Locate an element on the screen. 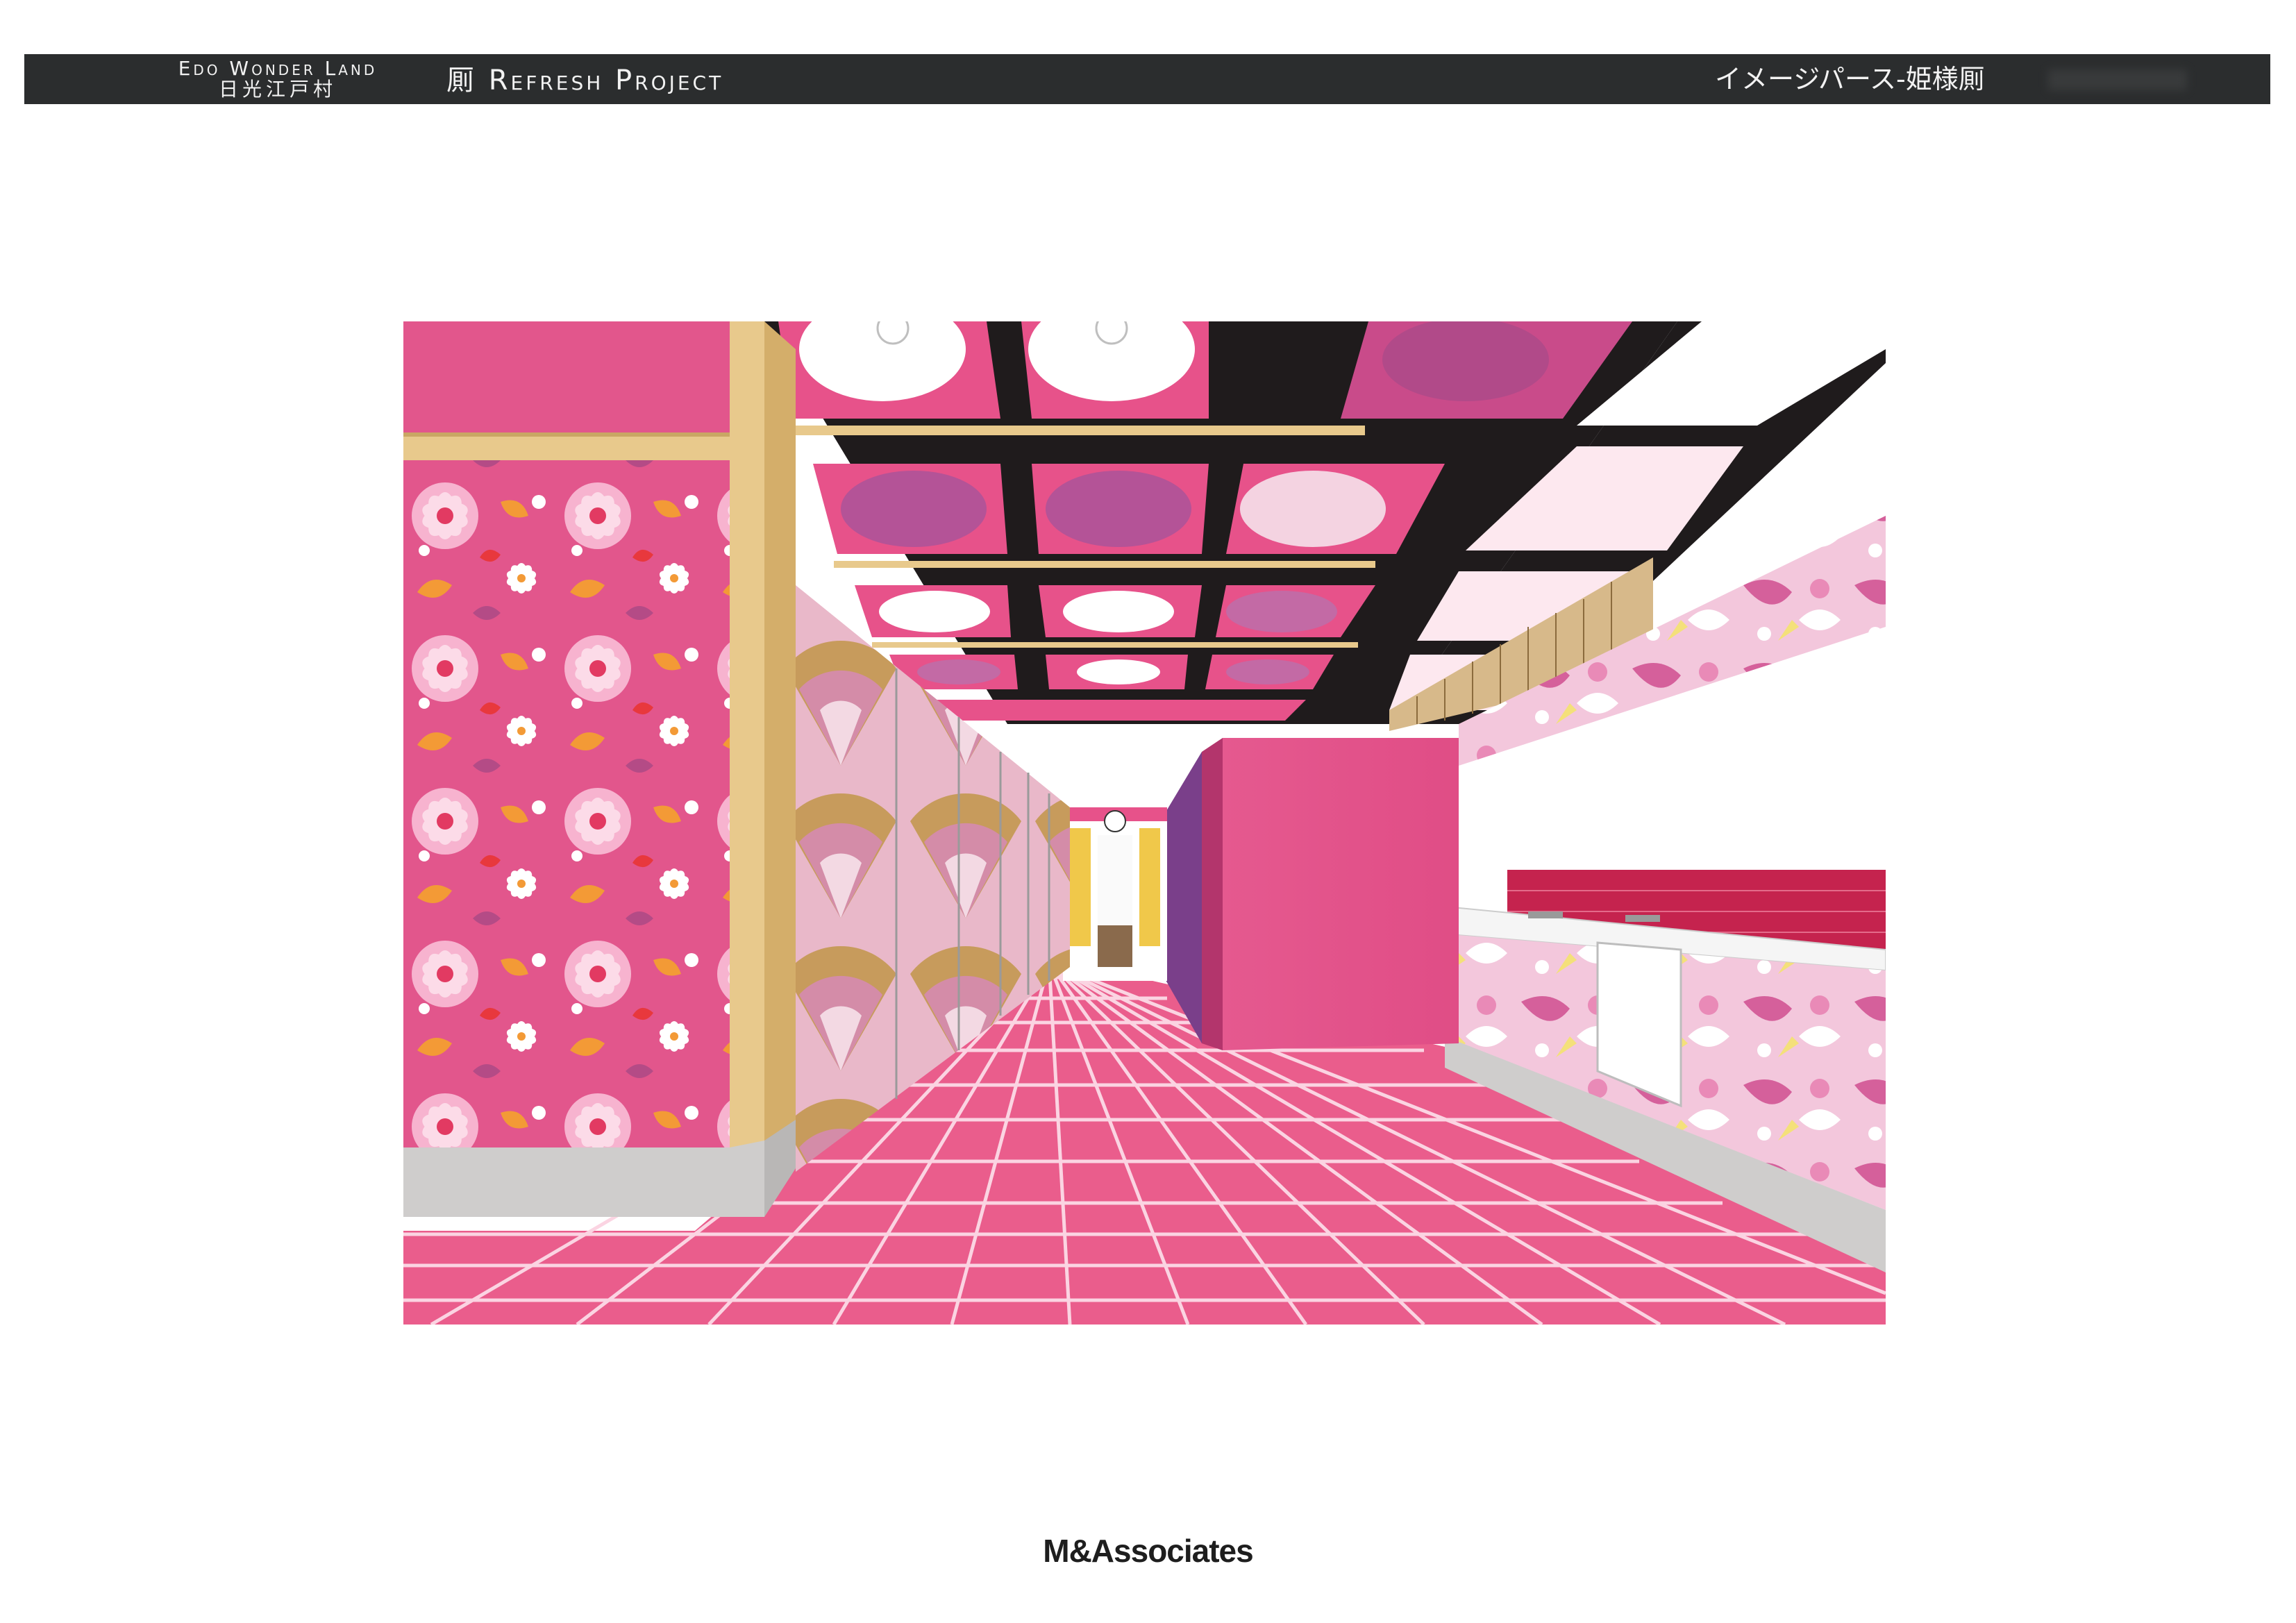 Image resolution: width=2296 pixels, height=1623 pixels. sheet-title: イメージパース-姫様厠 is located at coordinates (1850, 79).